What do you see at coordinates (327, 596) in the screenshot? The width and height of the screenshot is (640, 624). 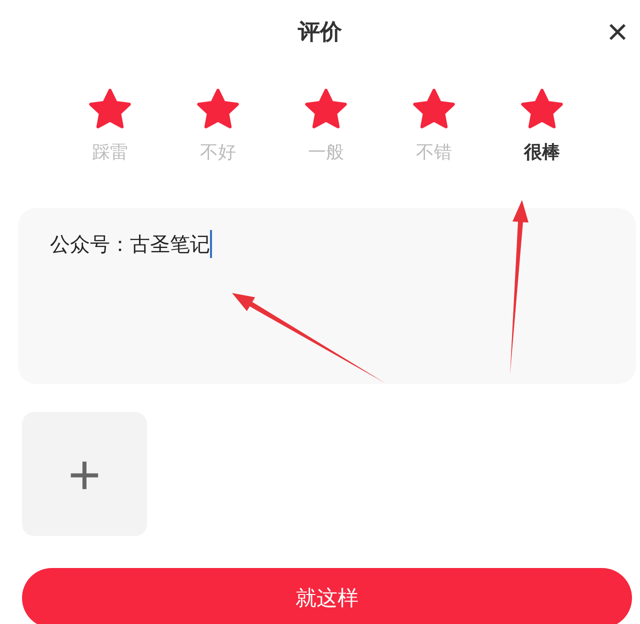 I see `submit-button: 就这样` at bounding box center [327, 596].